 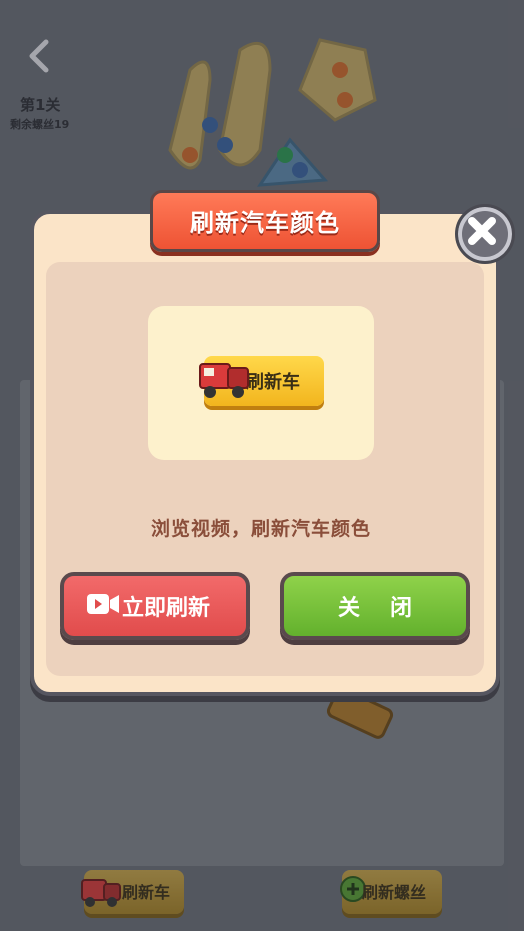 I want to click on dialog-title: 刷新汽车颜色, so click(x=265, y=223).